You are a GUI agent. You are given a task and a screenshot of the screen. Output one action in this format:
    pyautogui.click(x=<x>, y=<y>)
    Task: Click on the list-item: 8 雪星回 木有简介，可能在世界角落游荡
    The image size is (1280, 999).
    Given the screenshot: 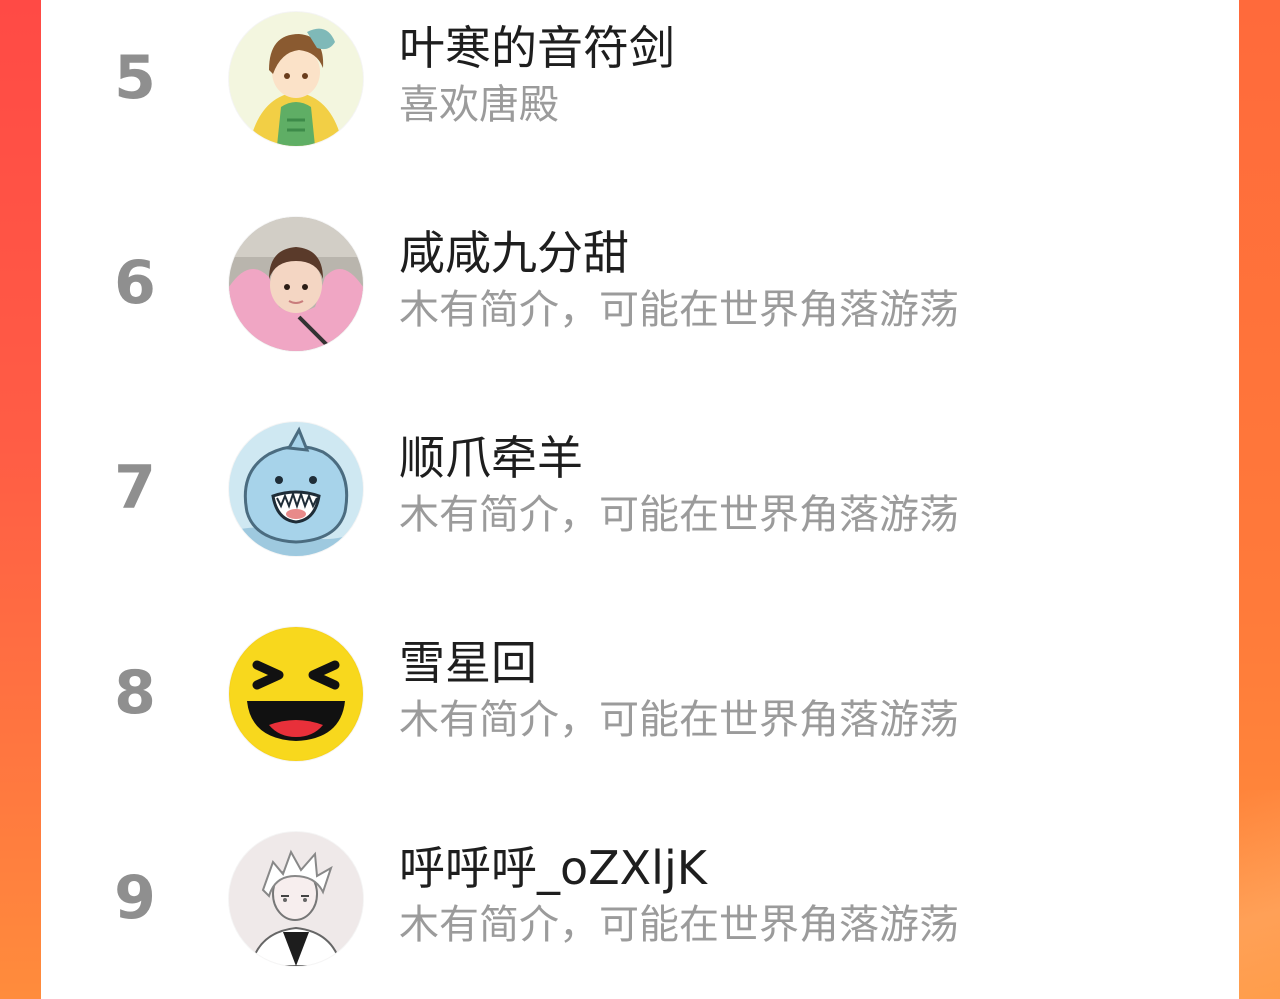 What is the action you would take?
    pyautogui.click(x=640, y=688)
    